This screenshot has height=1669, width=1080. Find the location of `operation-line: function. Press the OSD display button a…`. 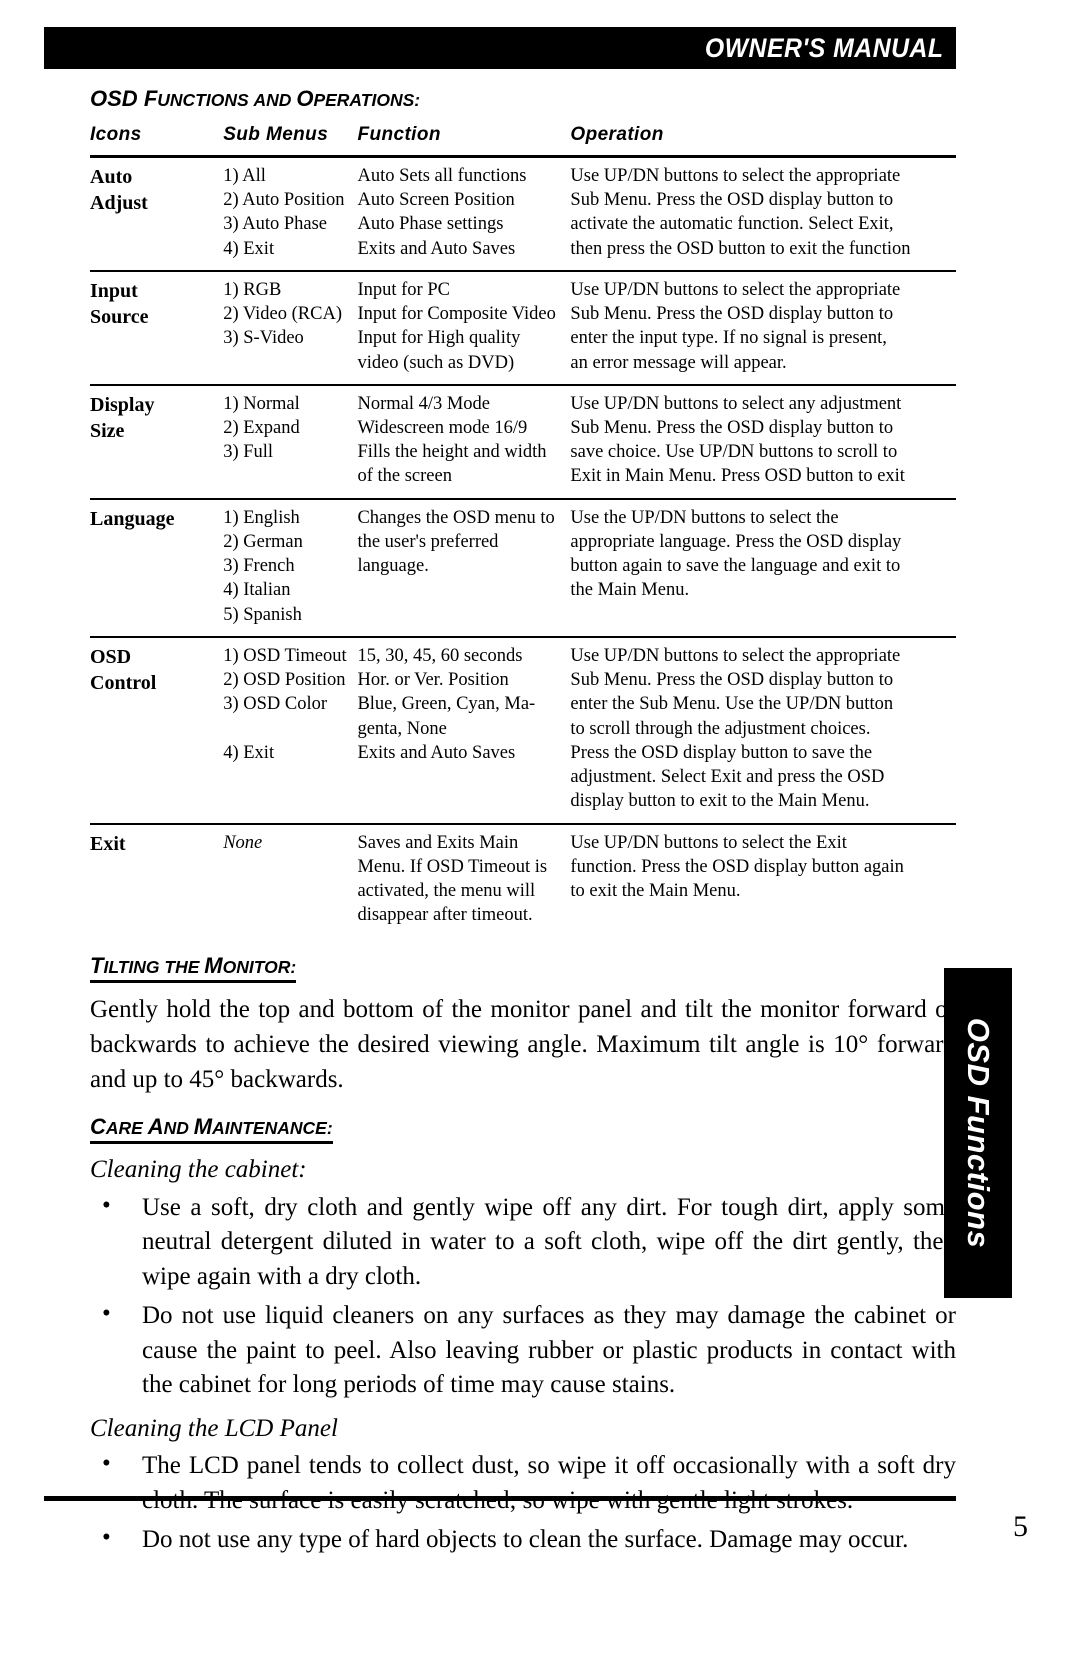

operation-line: function. Press the OSD display button a… is located at coordinates (737, 866).